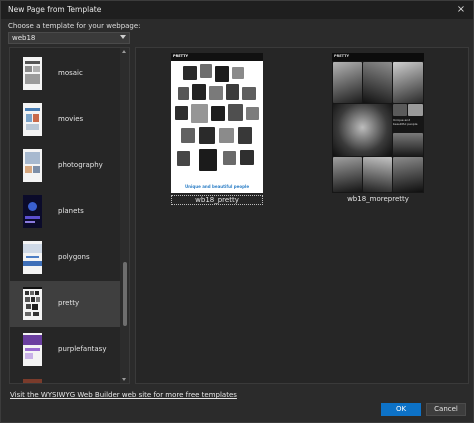  I want to click on pretty-thumbnail, so click(32, 303).